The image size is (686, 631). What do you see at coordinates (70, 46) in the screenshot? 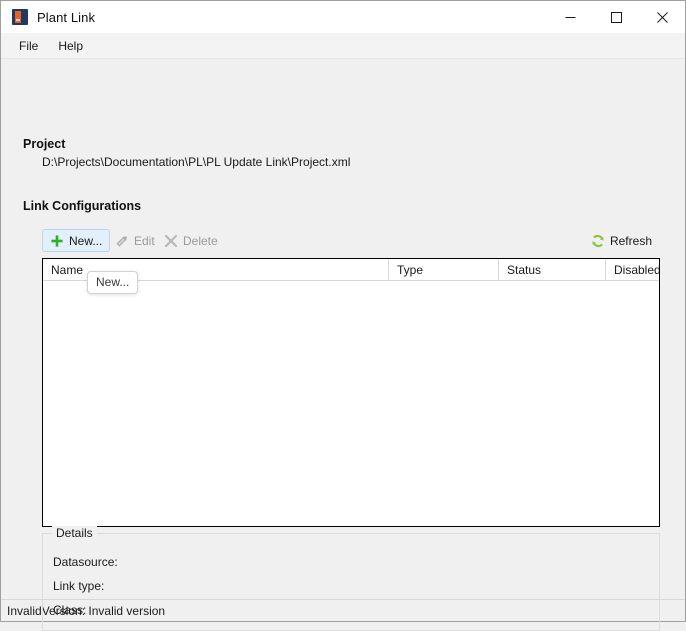
I see `menu-item-help: Help` at bounding box center [70, 46].